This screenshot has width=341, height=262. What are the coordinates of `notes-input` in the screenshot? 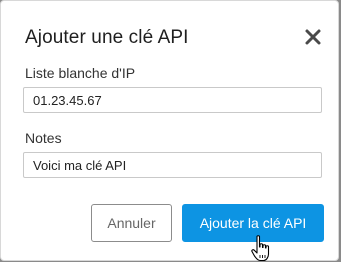 It's located at (172, 165).